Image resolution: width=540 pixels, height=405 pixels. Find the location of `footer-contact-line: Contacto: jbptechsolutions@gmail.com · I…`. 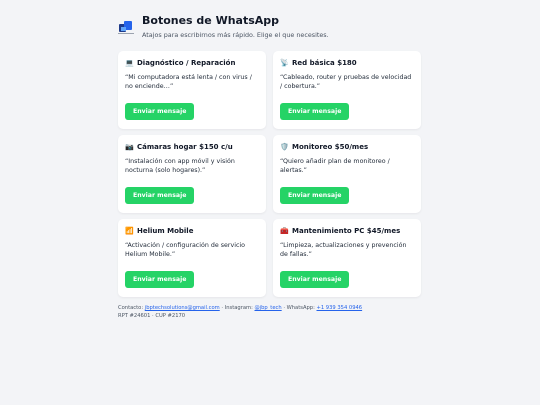

footer-contact-line: Contacto: jbptechsolutions@gmail.com · I… is located at coordinates (269, 308).